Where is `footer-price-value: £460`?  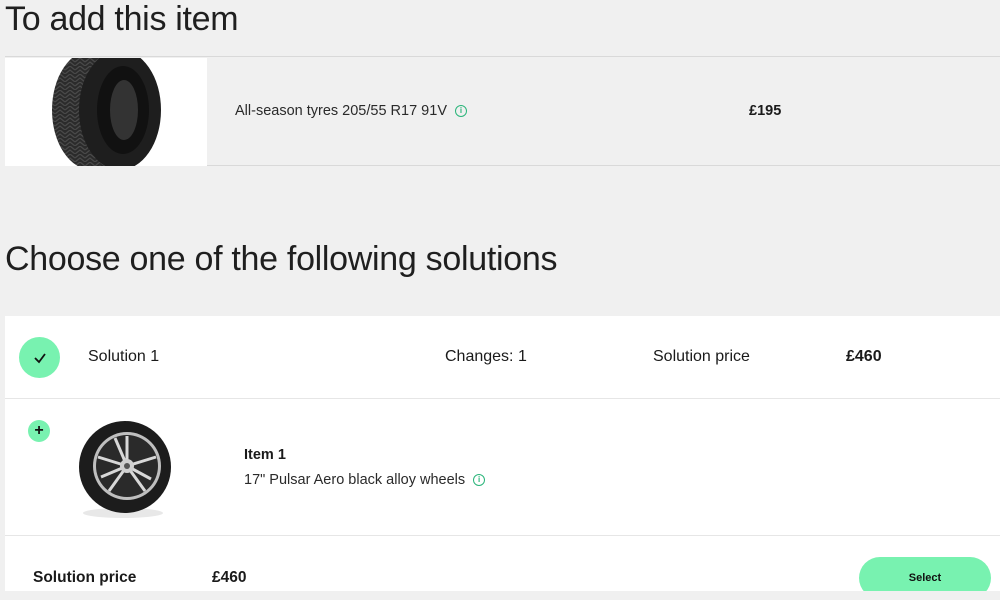
footer-price-value: £460 is located at coordinates (229, 577).